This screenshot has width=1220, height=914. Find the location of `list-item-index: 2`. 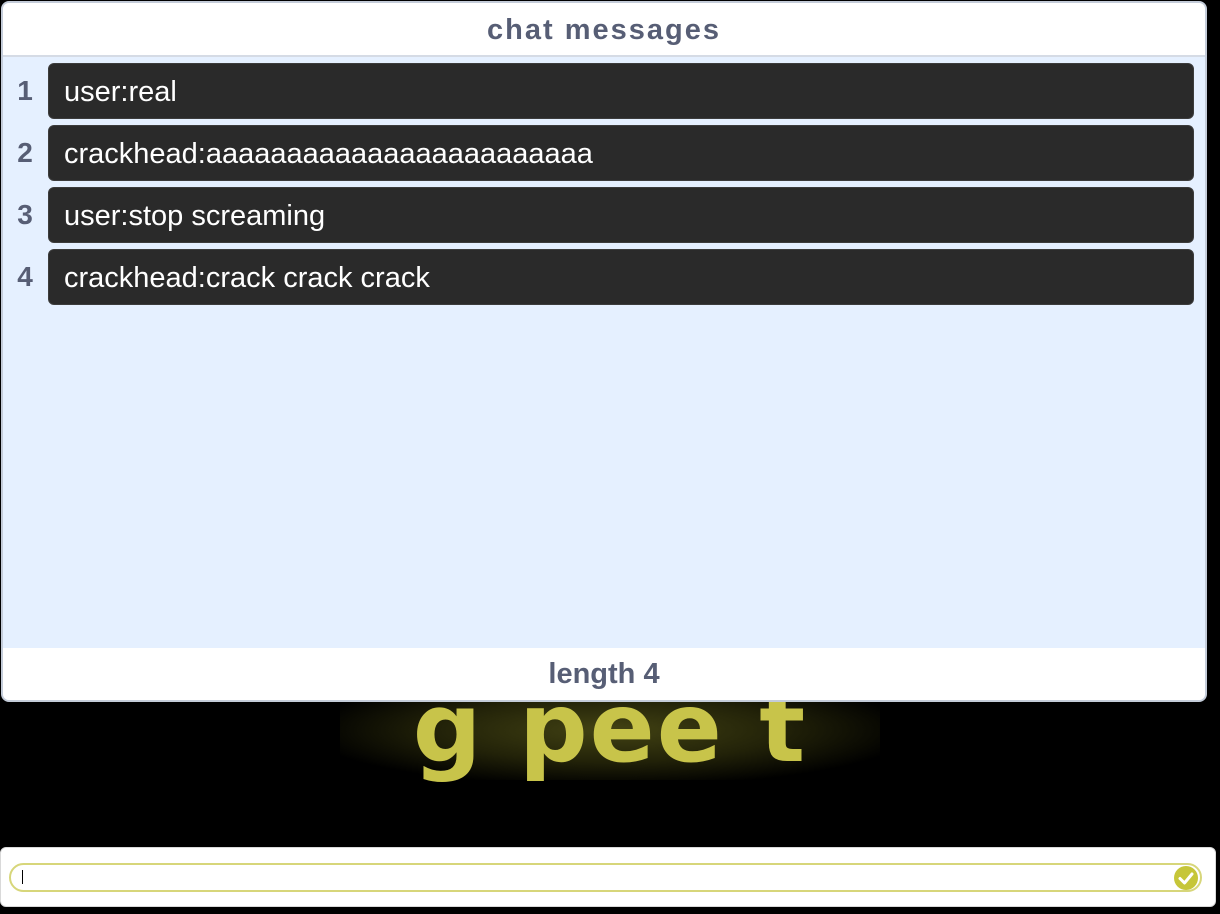

list-item-index: 2 is located at coordinates (25, 152).